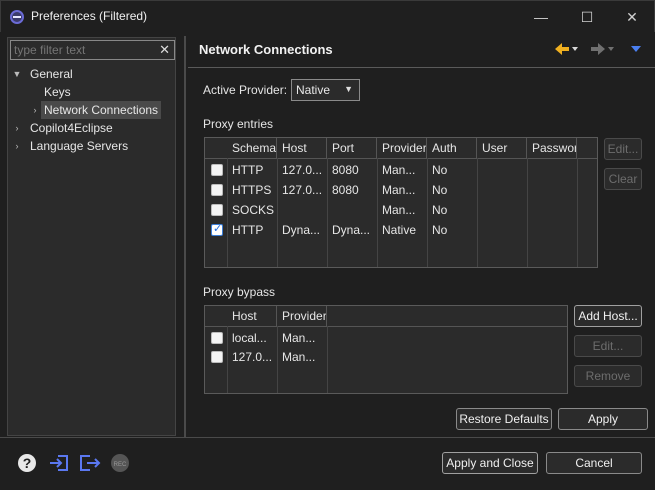 The height and width of the screenshot is (490, 655). I want to click on table-cell: HTTPS, so click(252, 190).